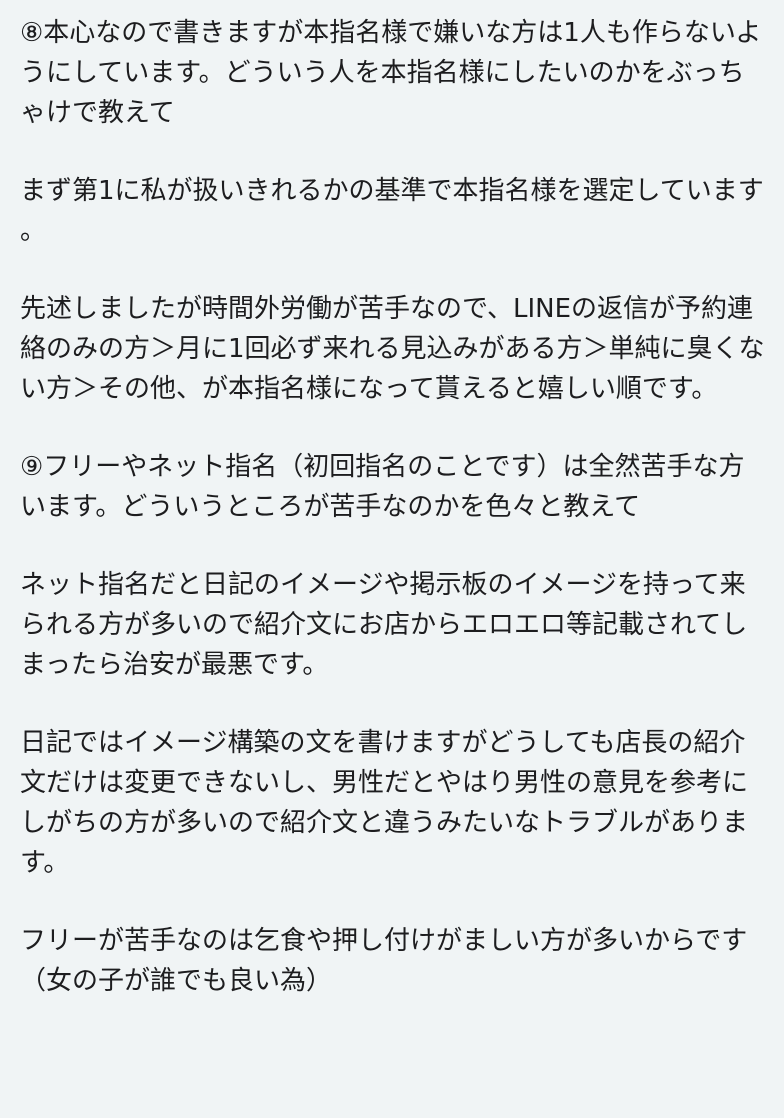  I want to click on paragraph-answer-9-free: フリーが苦手なのは乞食や押し付けがましい方が多いからです（女の子が誰でも良い為）, so click(384, 961).